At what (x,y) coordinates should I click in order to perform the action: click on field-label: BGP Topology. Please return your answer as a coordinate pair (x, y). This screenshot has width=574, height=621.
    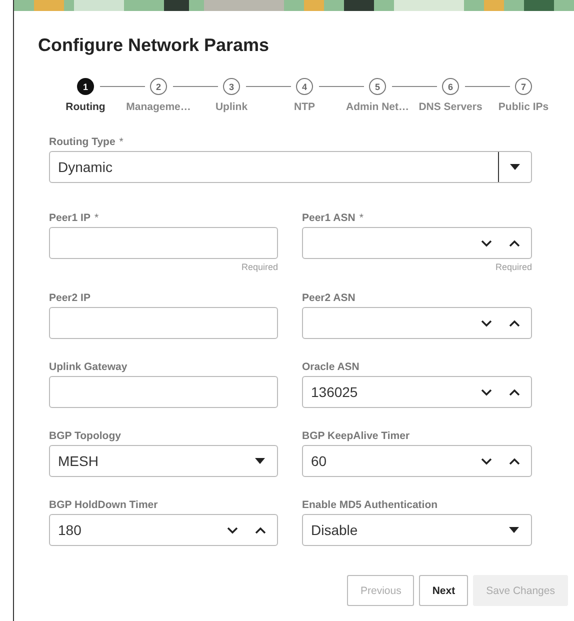
    Looking at the image, I should click on (85, 436).